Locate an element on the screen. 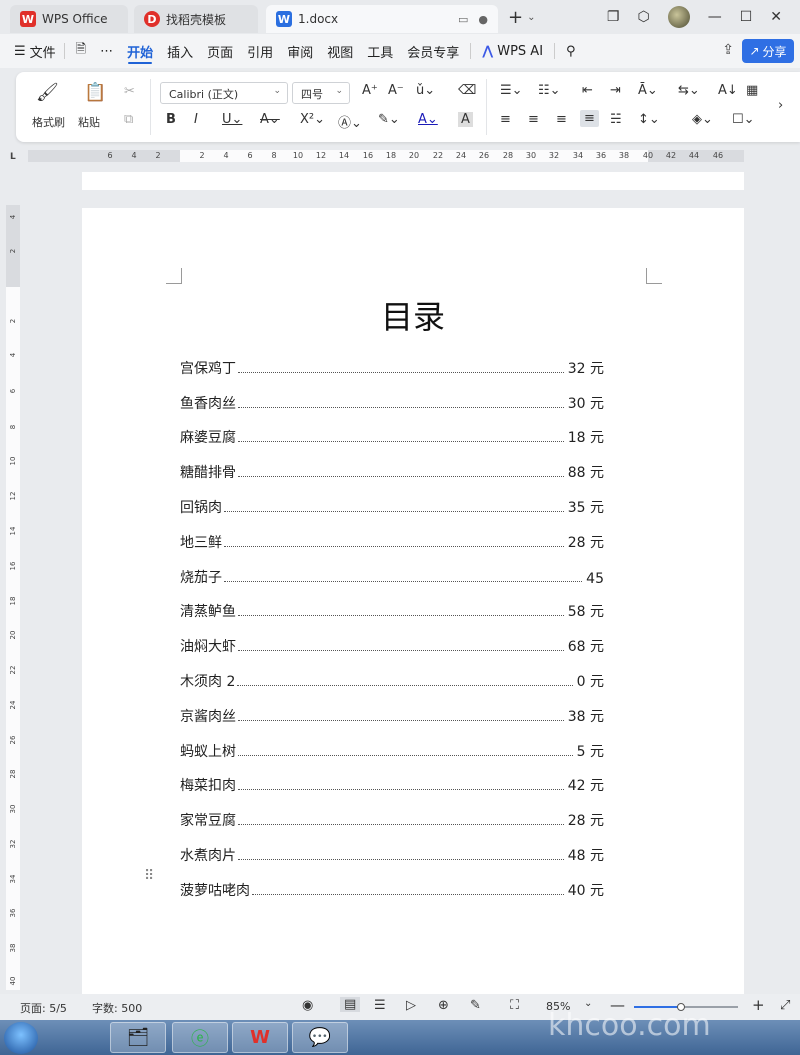 The height and width of the screenshot is (1055, 800). pen-icon: ✎ is located at coordinates (475, 1005).